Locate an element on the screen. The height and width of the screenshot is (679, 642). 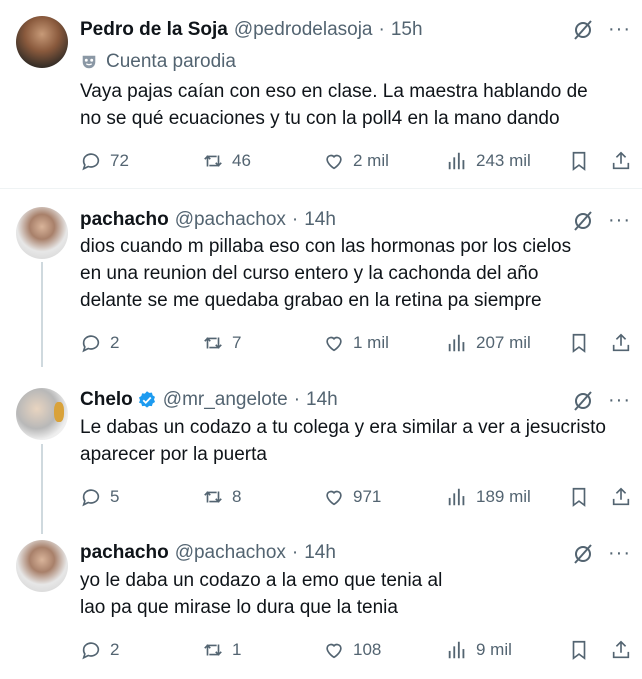
tweet-actions: 72 46 2 mil 243 mil is located at coordinates (355, 161).